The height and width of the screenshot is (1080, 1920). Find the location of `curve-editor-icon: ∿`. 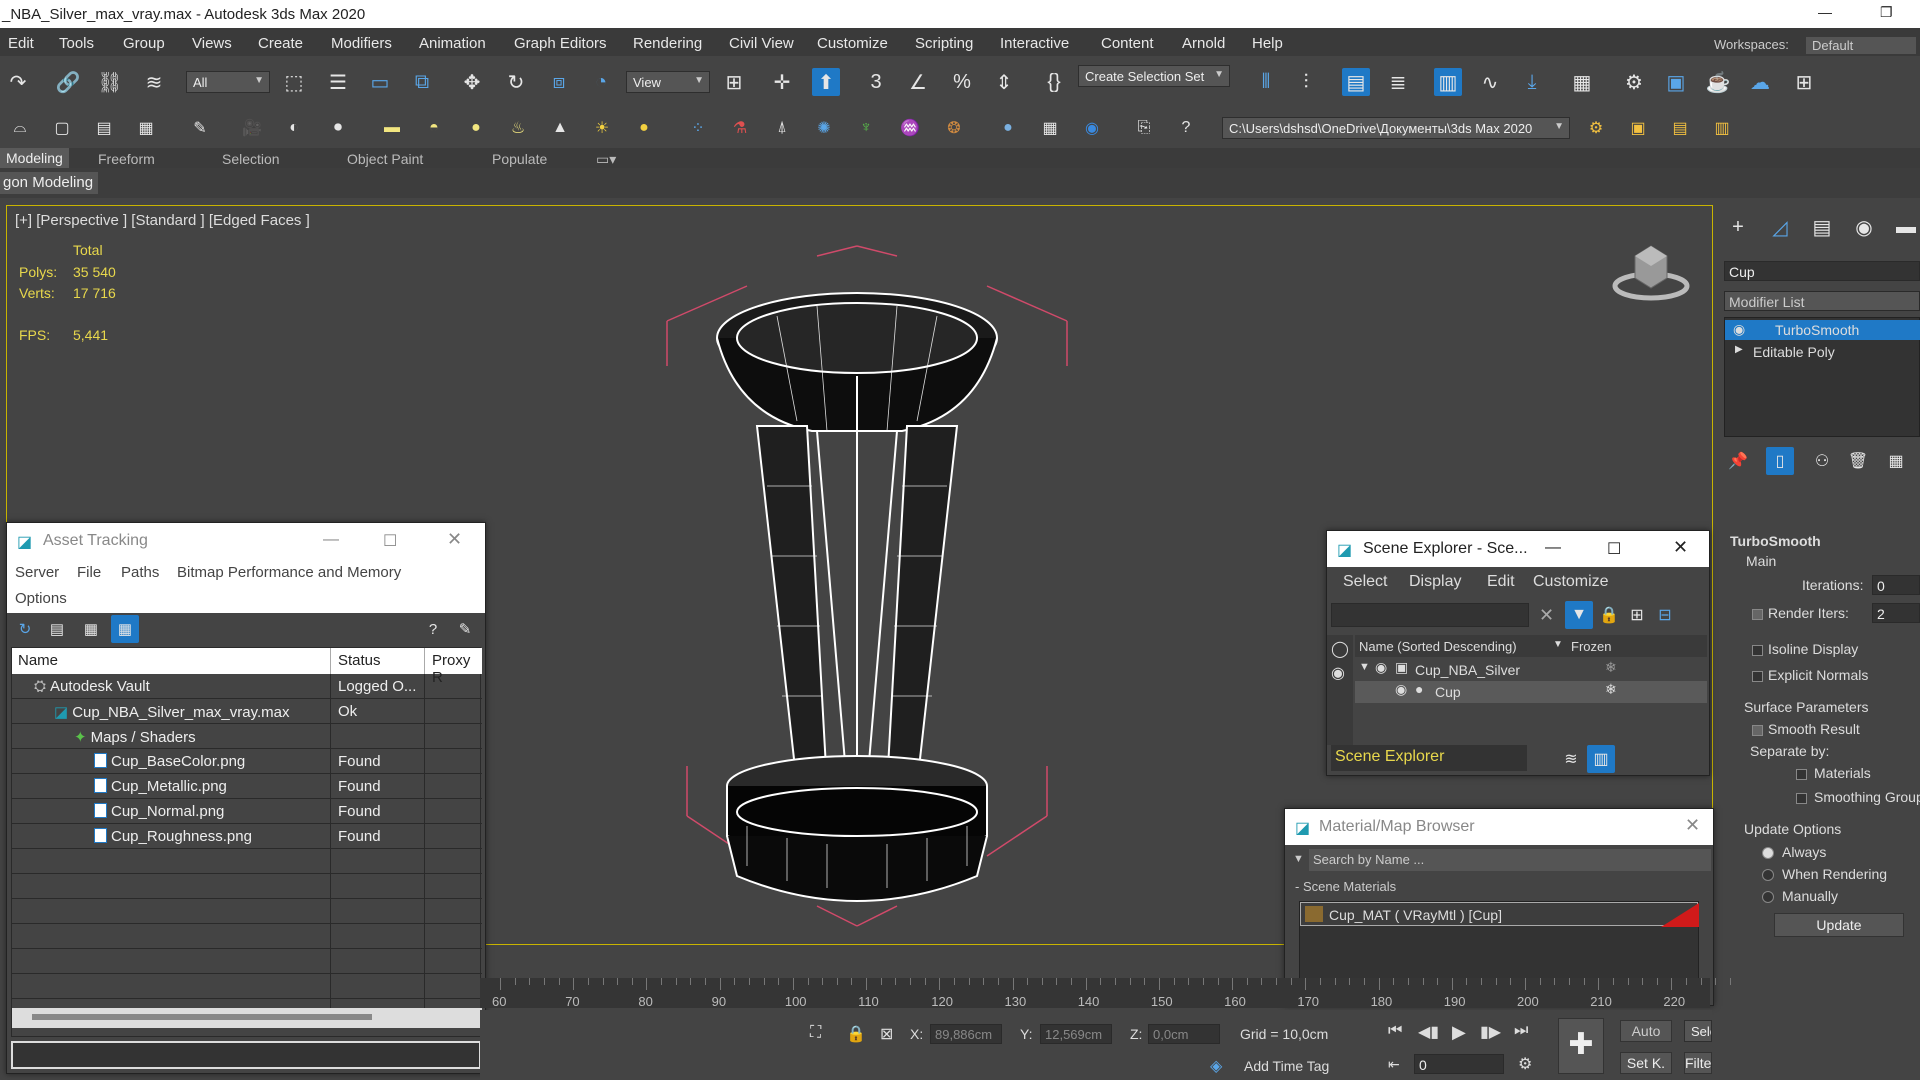

curve-editor-icon: ∿ is located at coordinates (1490, 82).